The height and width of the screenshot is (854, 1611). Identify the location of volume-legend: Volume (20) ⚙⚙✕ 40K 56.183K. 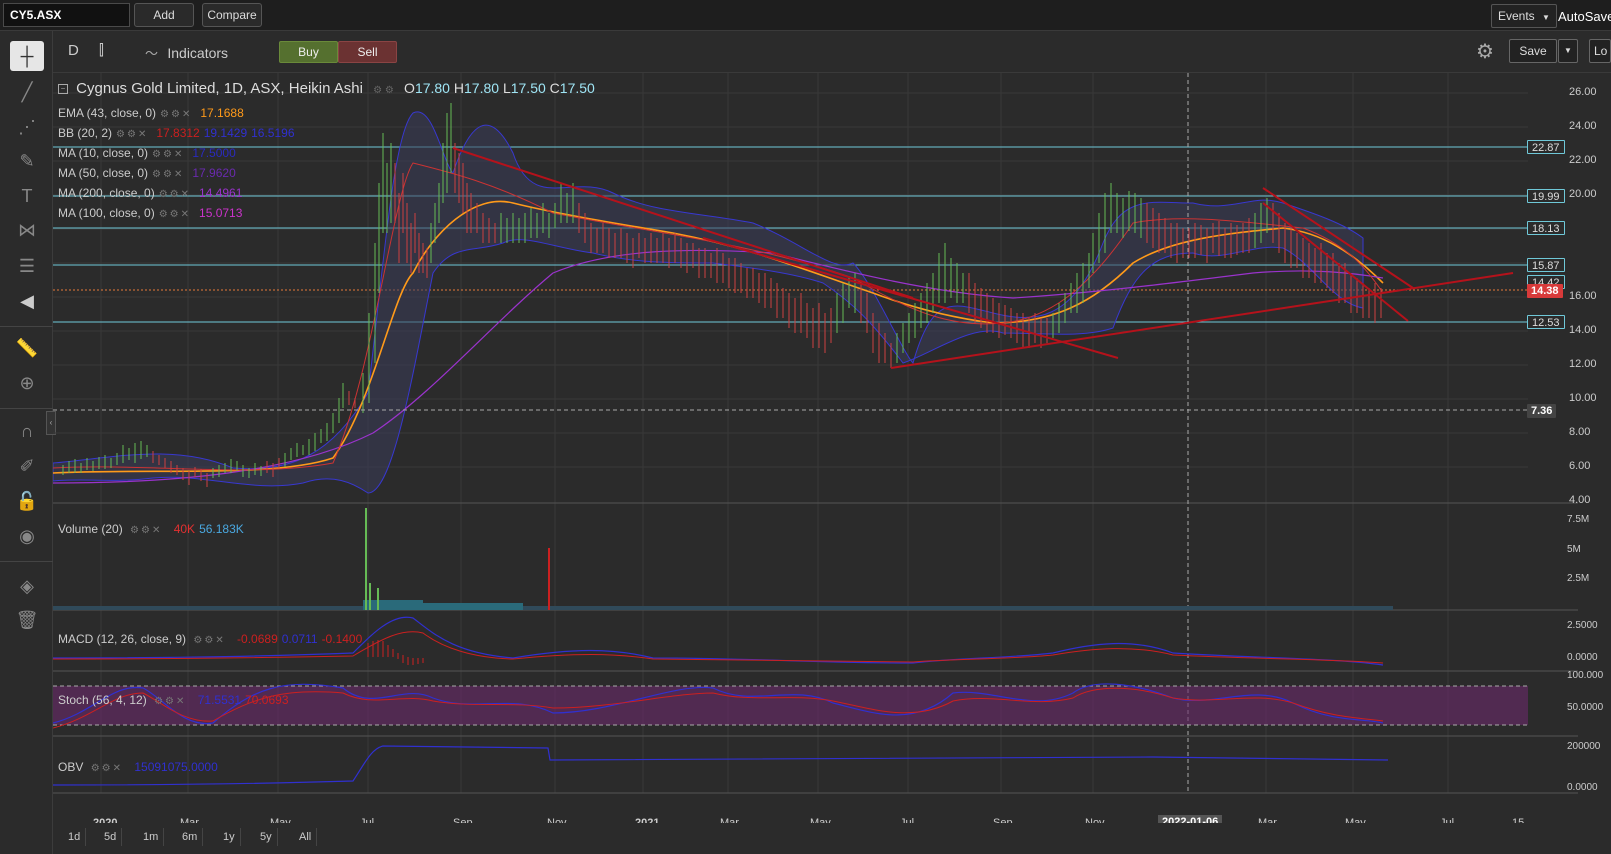
(151, 529).